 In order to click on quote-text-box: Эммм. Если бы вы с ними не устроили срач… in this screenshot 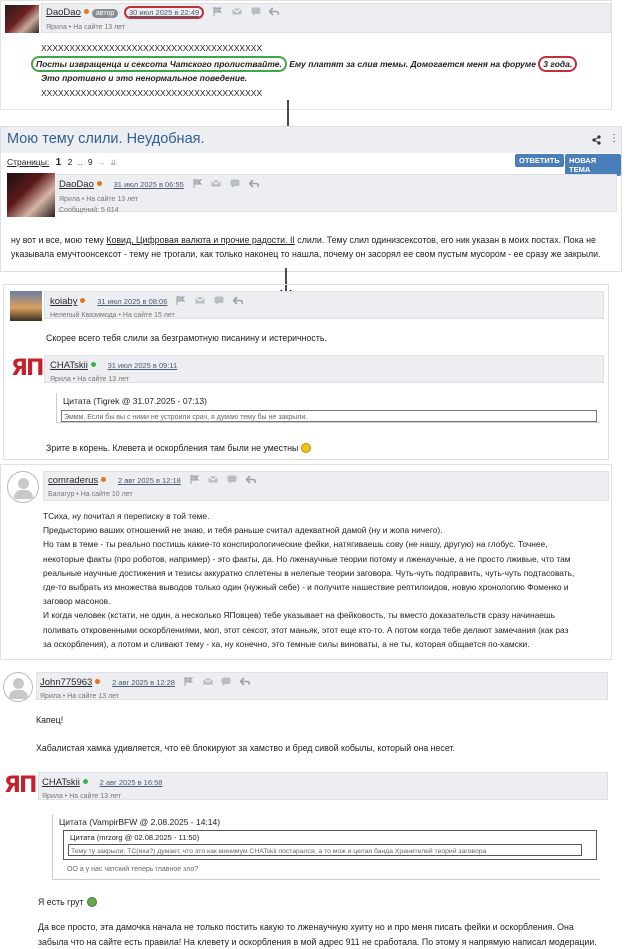, I will do `click(329, 416)`.